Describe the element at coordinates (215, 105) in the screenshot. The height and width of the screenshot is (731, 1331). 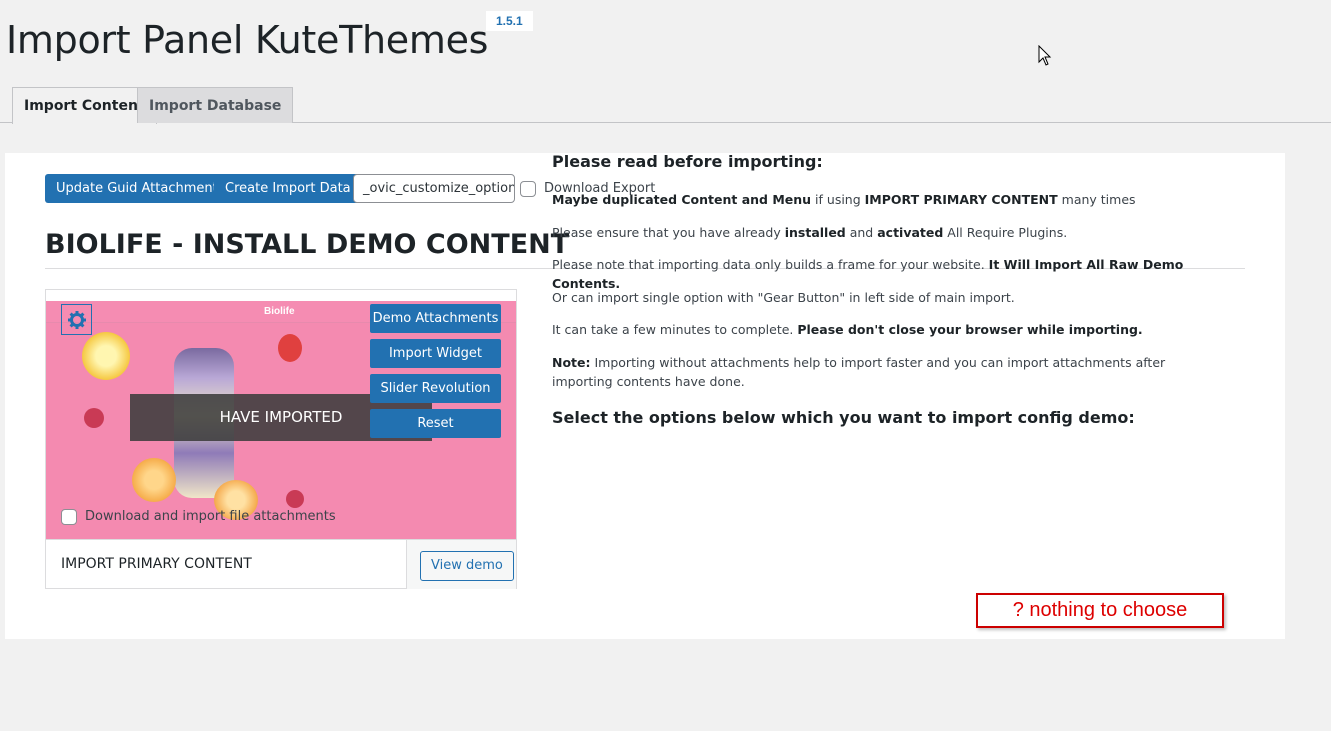
I see `tab-import-database: Import Database` at that location.